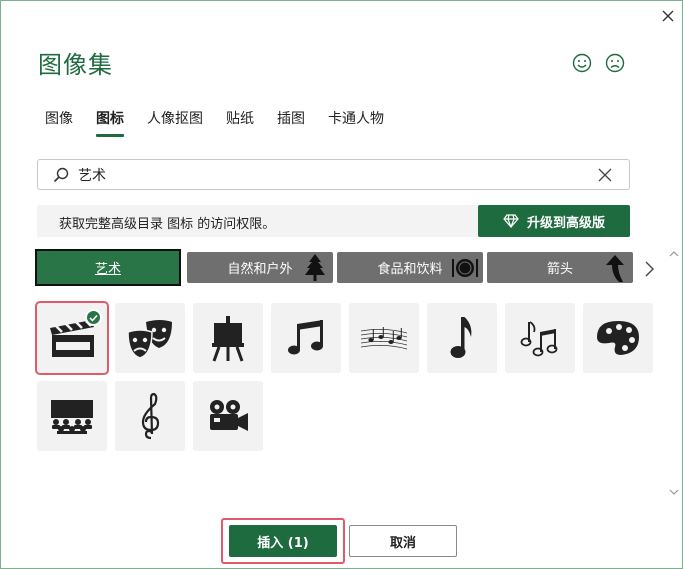  I want to click on cancel-button: 取消, so click(403, 541).